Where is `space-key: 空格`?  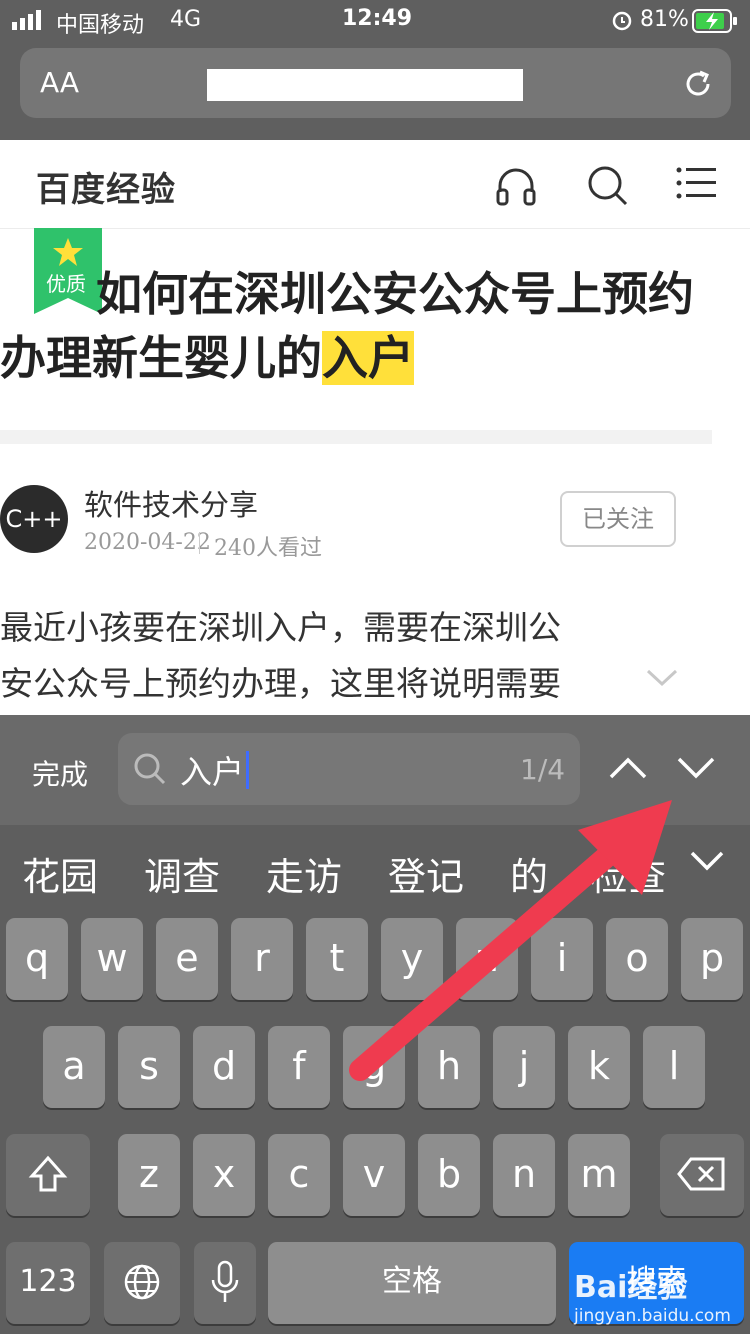 space-key: 空格 is located at coordinates (412, 1283).